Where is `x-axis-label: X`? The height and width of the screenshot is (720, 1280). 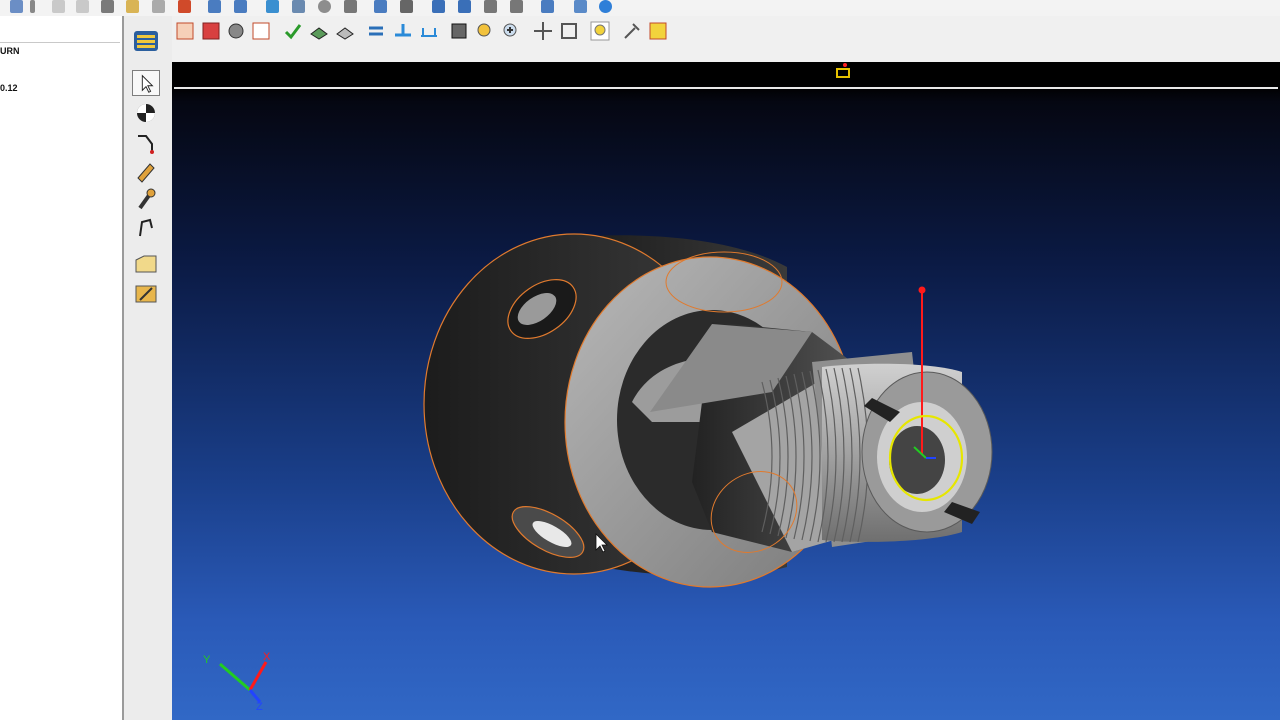
x-axis-label: X is located at coordinates (267, 657).